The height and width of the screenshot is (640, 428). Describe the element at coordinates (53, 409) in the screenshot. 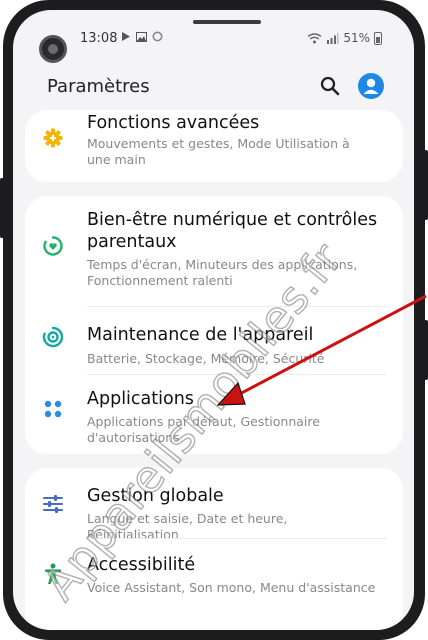

I see `apps-grid-icon` at that location.